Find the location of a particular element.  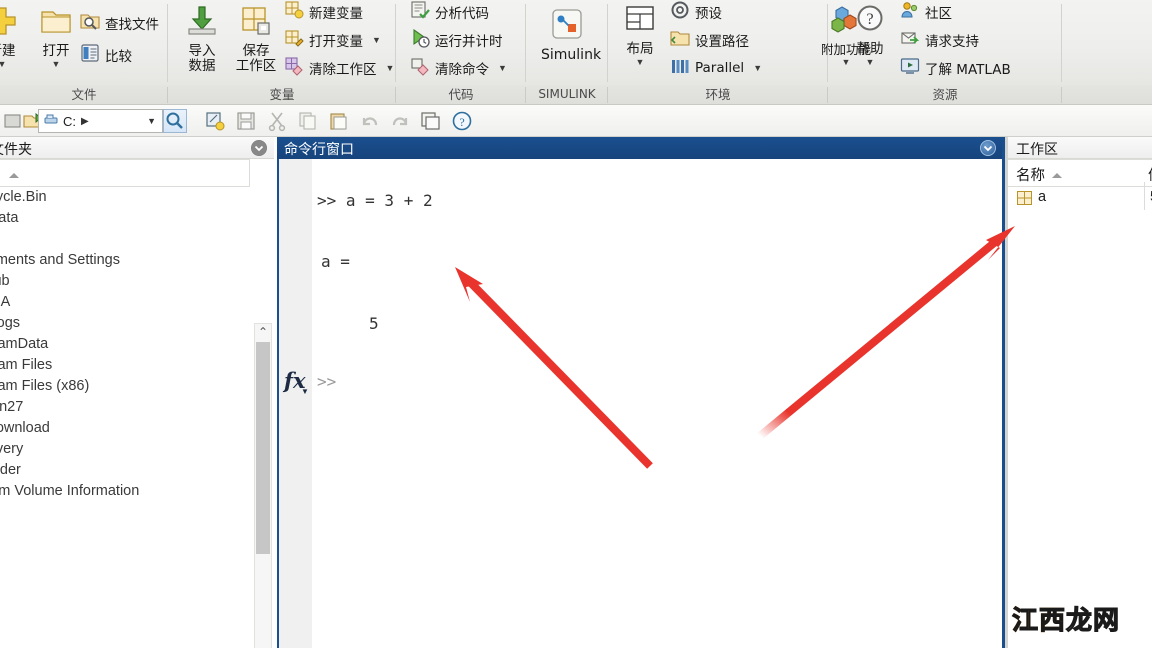

help-circle-icon: ? is located at coordinates (870, 22).